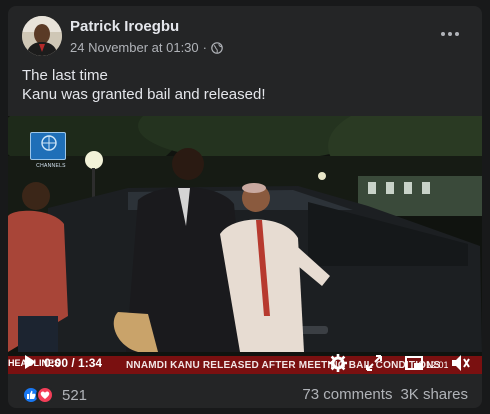 The width and height of the screenshot is (490, 414). What do you see at coordinates (45, 395) in the screenshot?
I see `love-icon` at bounding box center [45, 395].